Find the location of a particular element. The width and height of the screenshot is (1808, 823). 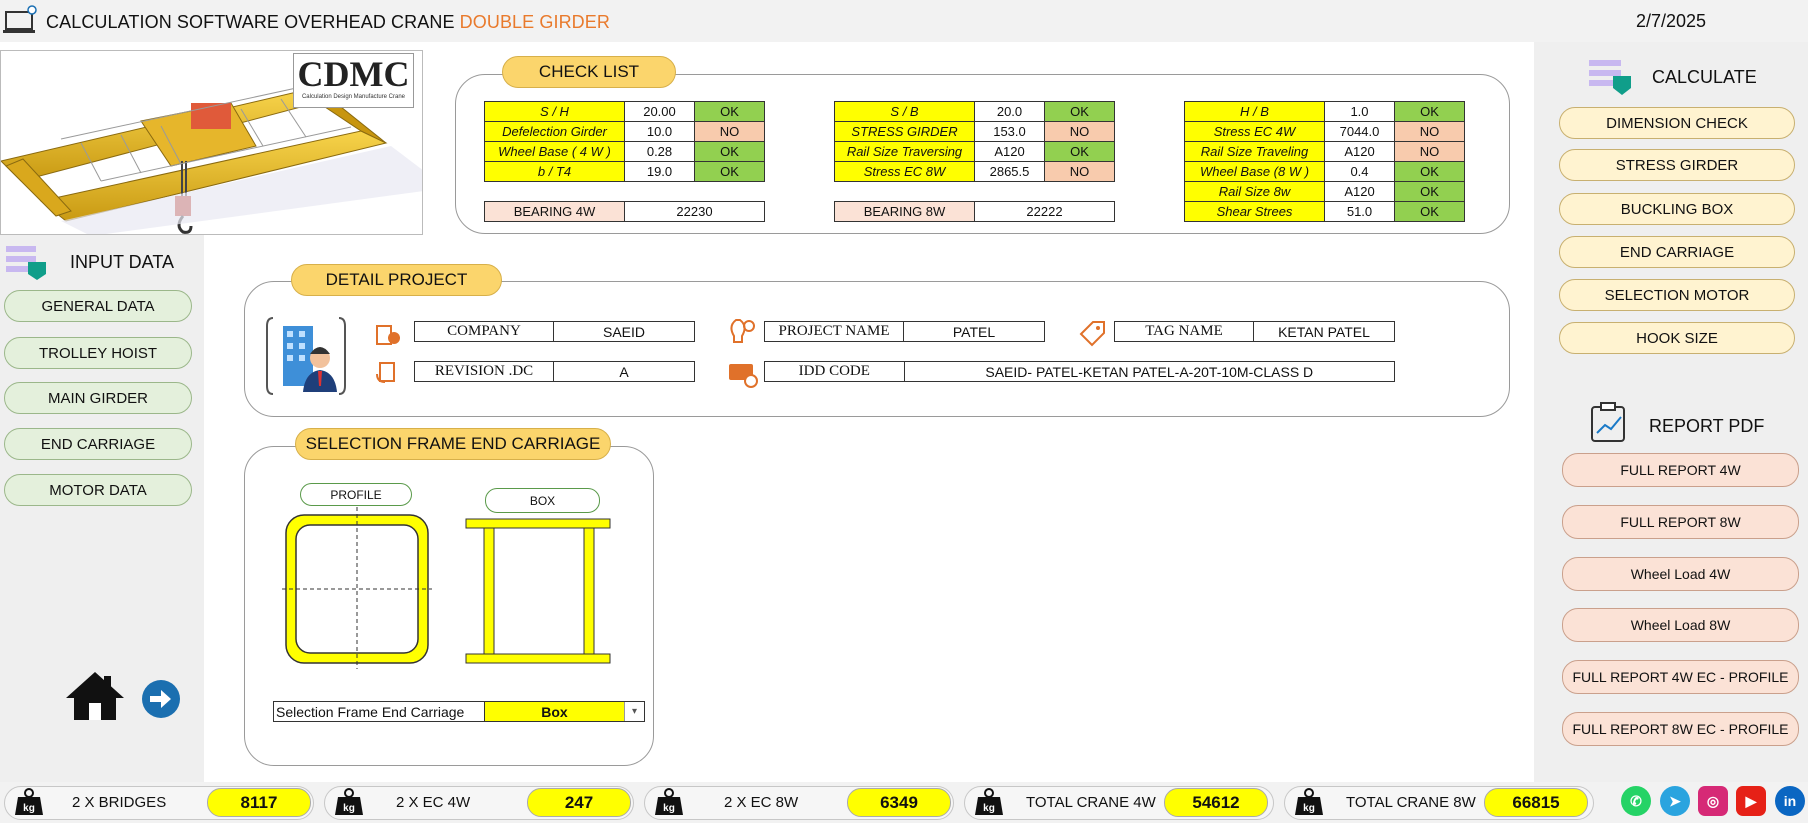

frame-selection-value: Box is located at coordinates (554, 711).